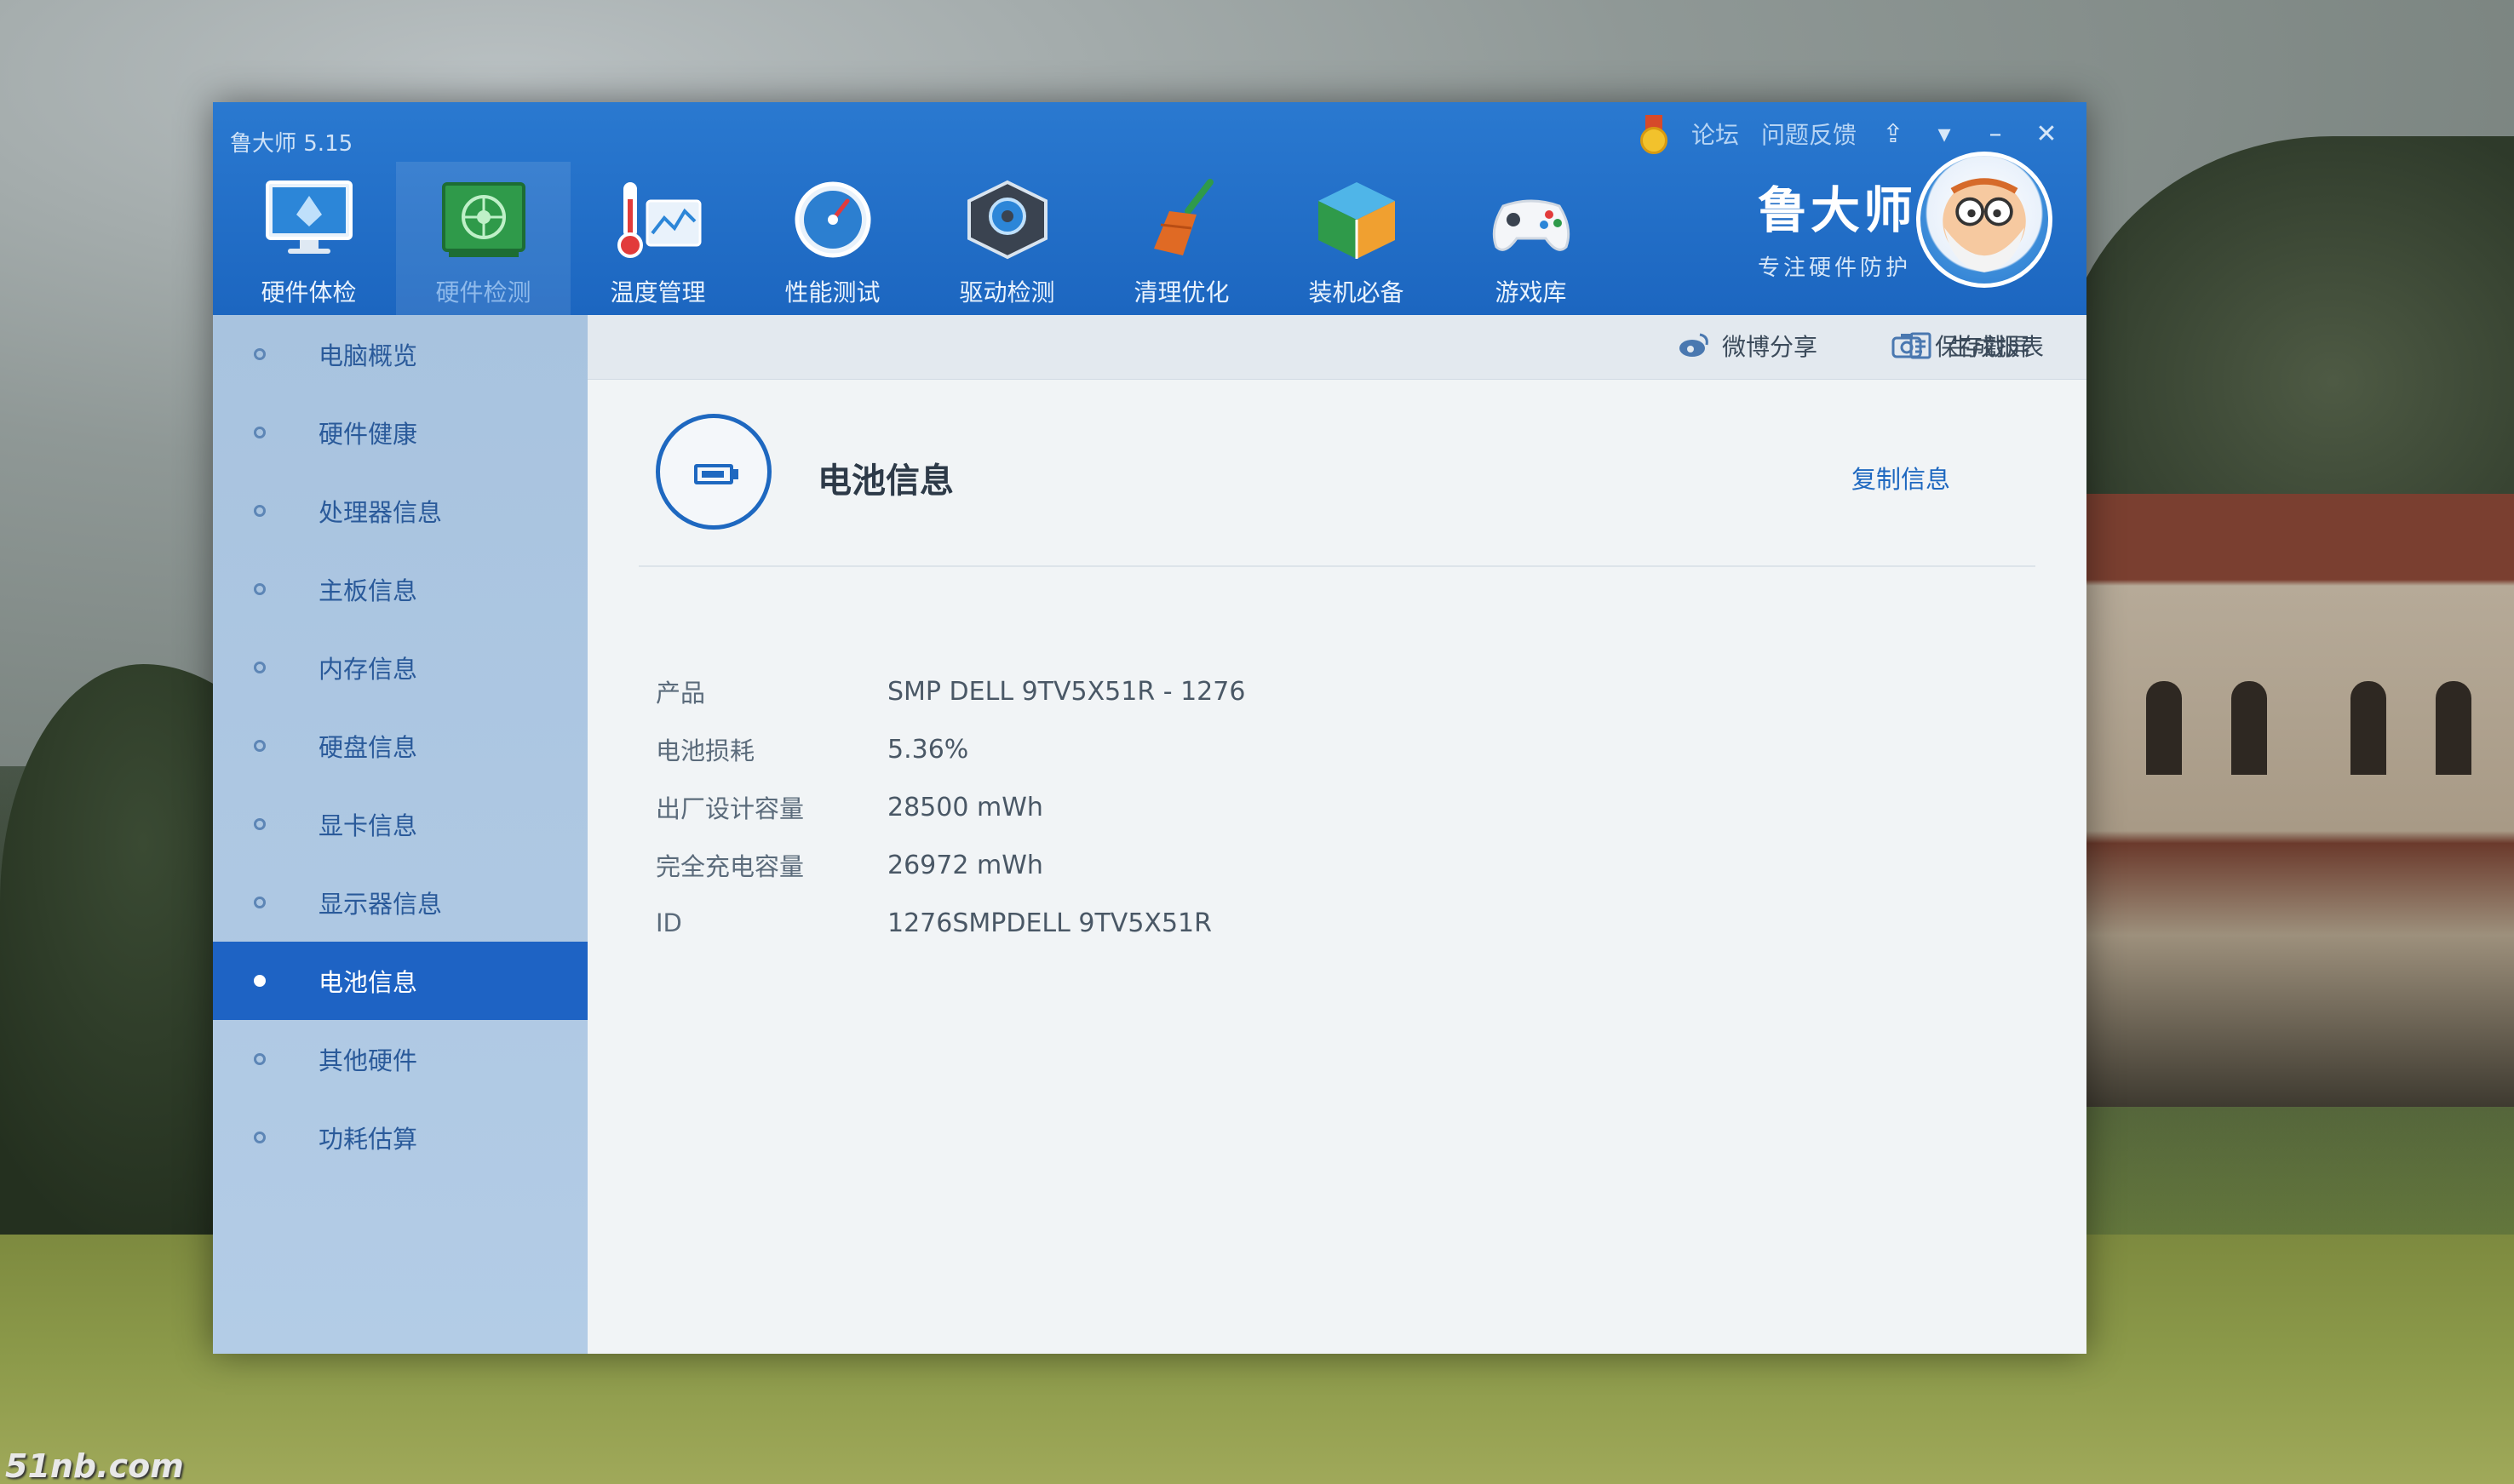 This screenshot has width=2514, height=1484. Describe the element at coordinates (2296, 800) in the screenshot. I see `background-building` at that location.